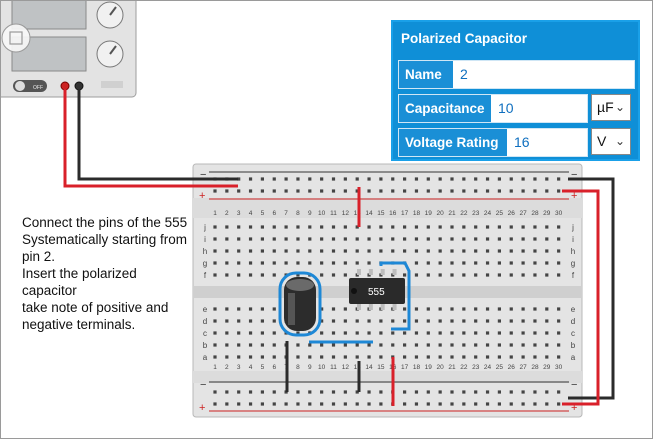 This screenshot has width=653, height=440. What do you see at coordinates (333, 213) in the screenshot?
I see `column-number-top: 11` at bounding box center [333, 213].